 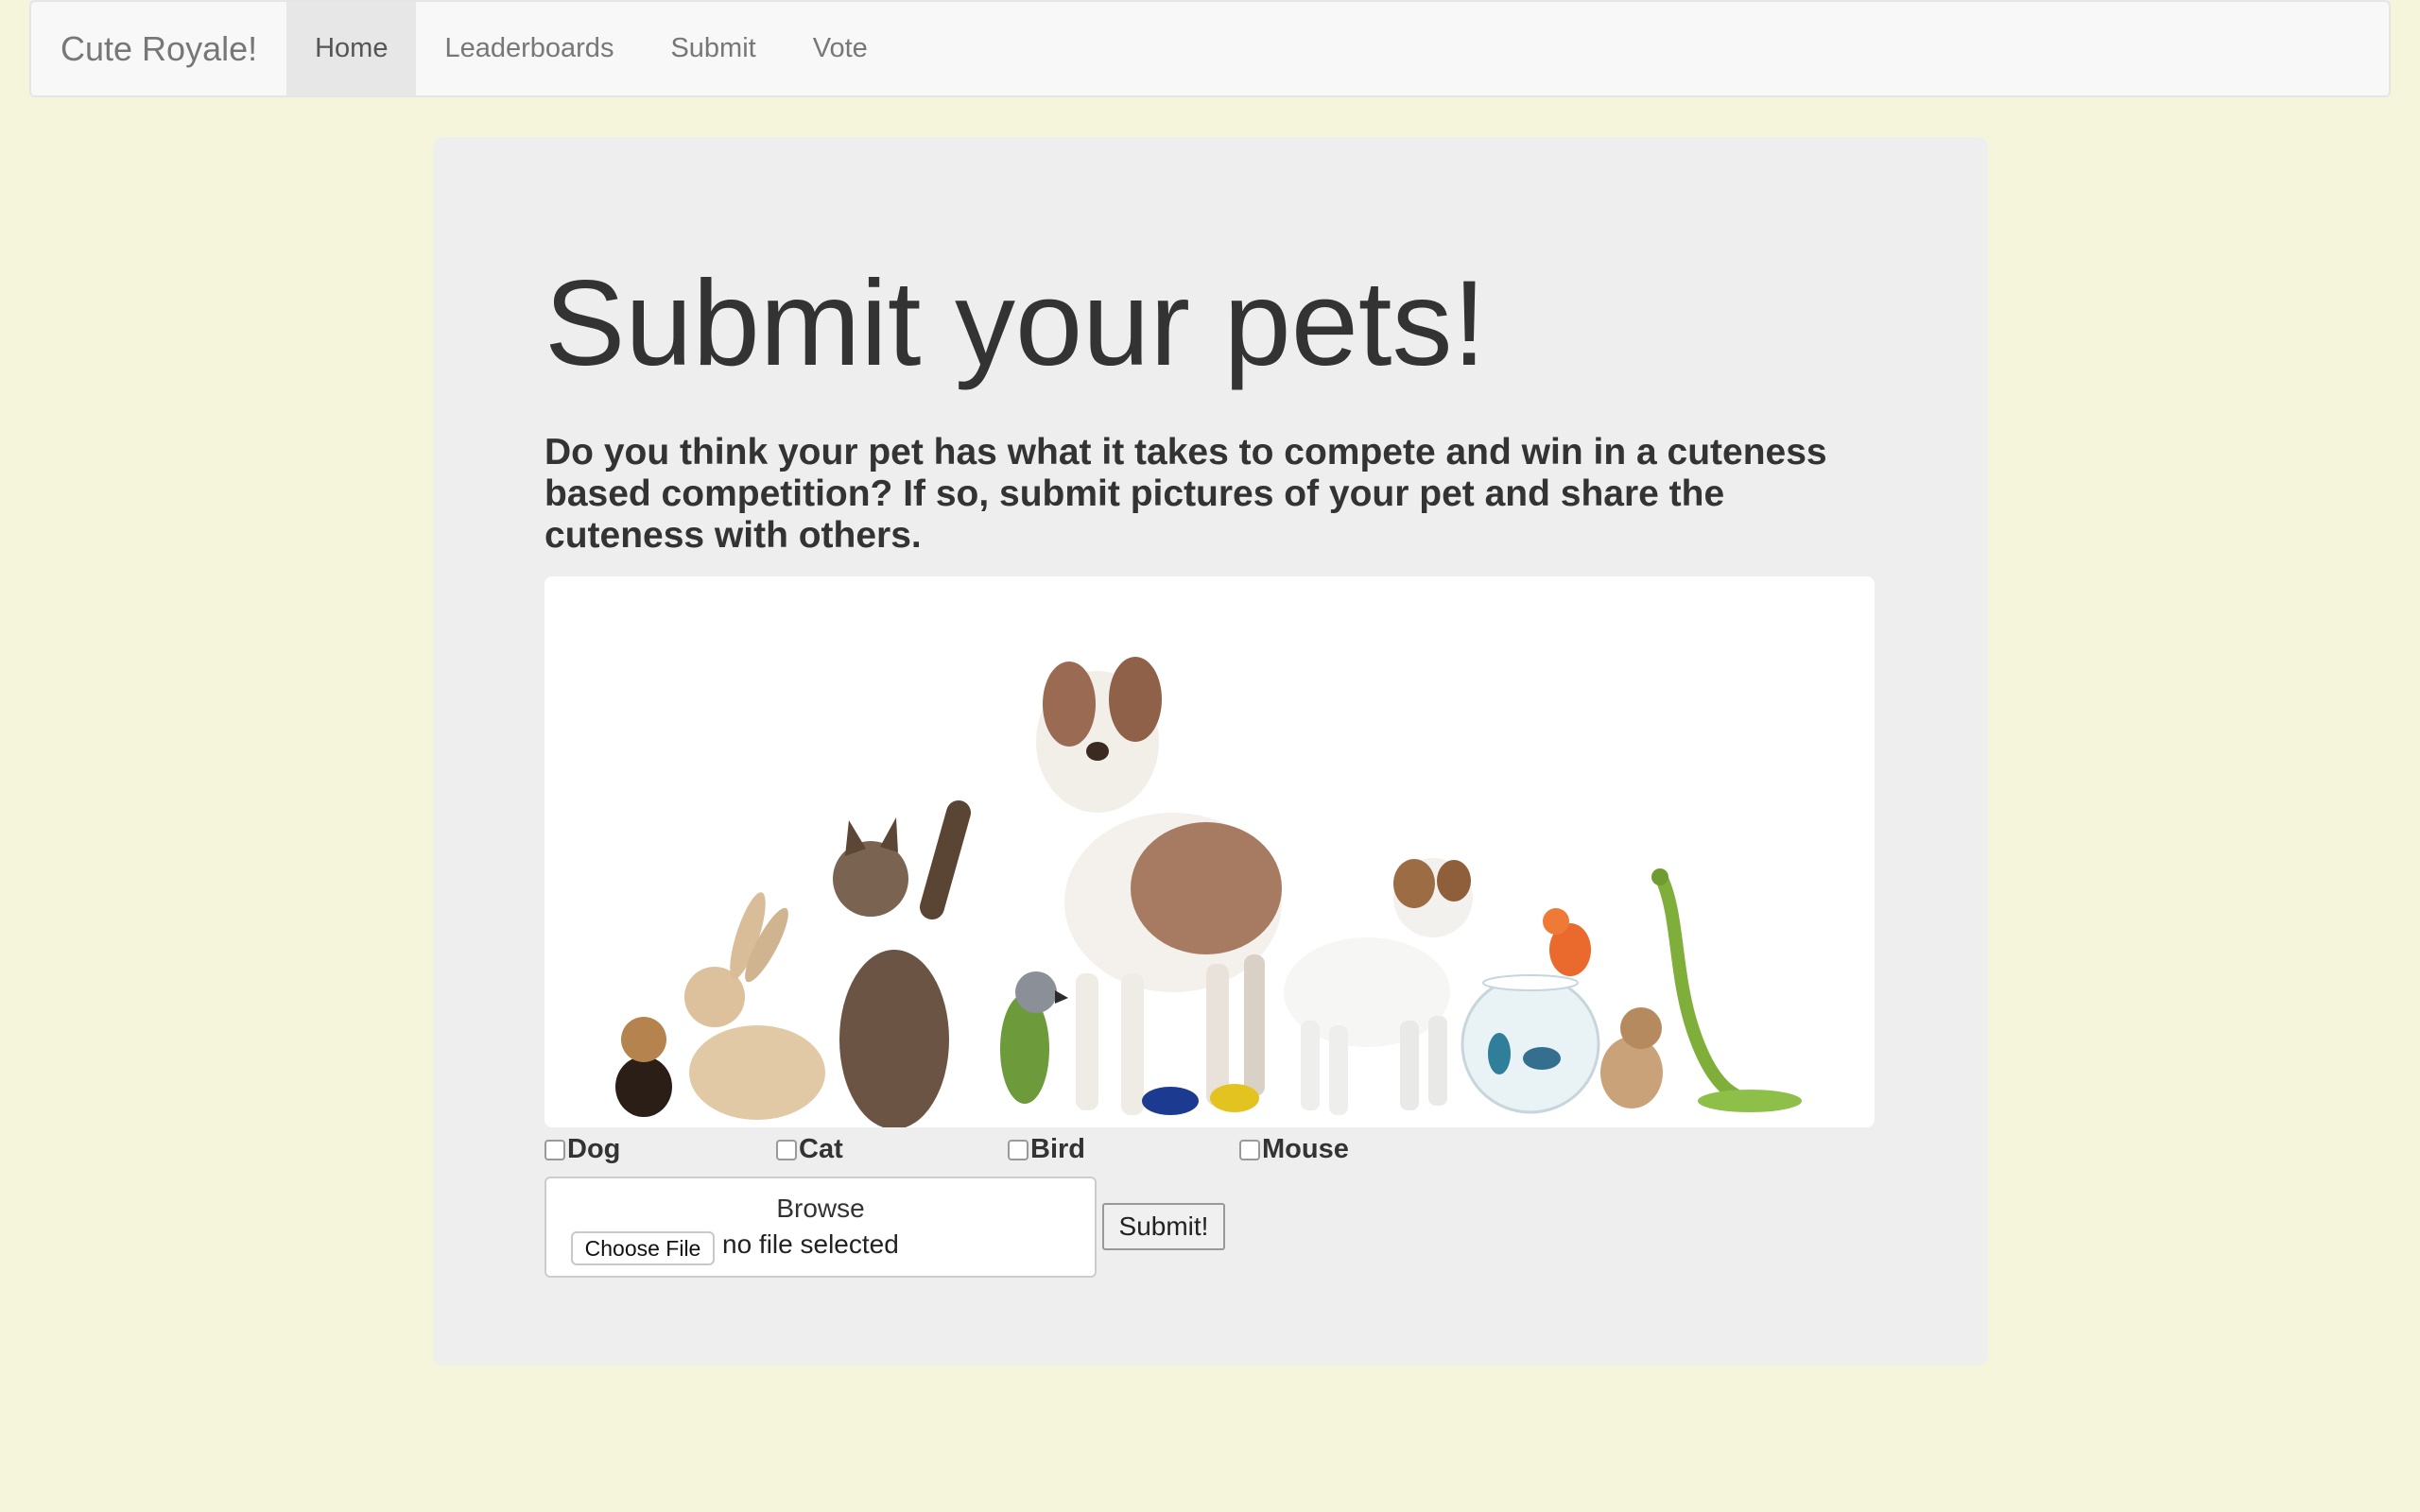 What do you see at coordinates (820, 1208) in the screenshot?
I see `browse-label: Browse` at bounding box center [820, 1208].